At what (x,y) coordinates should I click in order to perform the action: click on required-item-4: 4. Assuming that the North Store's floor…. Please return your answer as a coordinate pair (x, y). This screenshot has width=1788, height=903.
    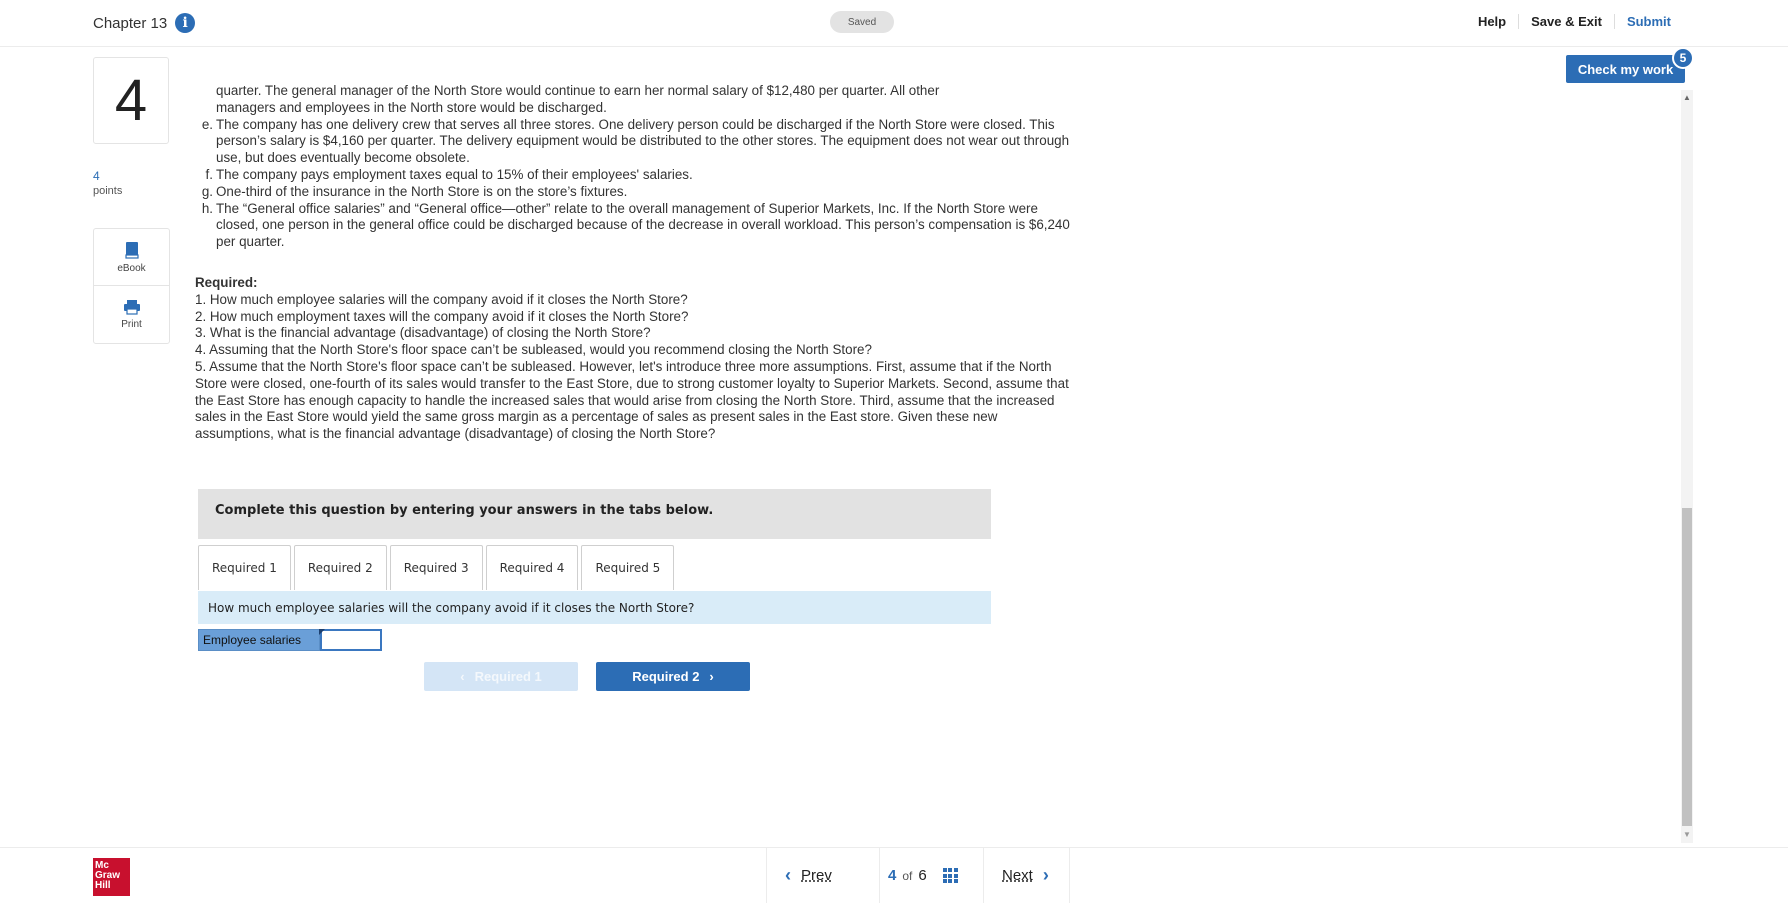
    Looking at the image, I should click on (533, 350).